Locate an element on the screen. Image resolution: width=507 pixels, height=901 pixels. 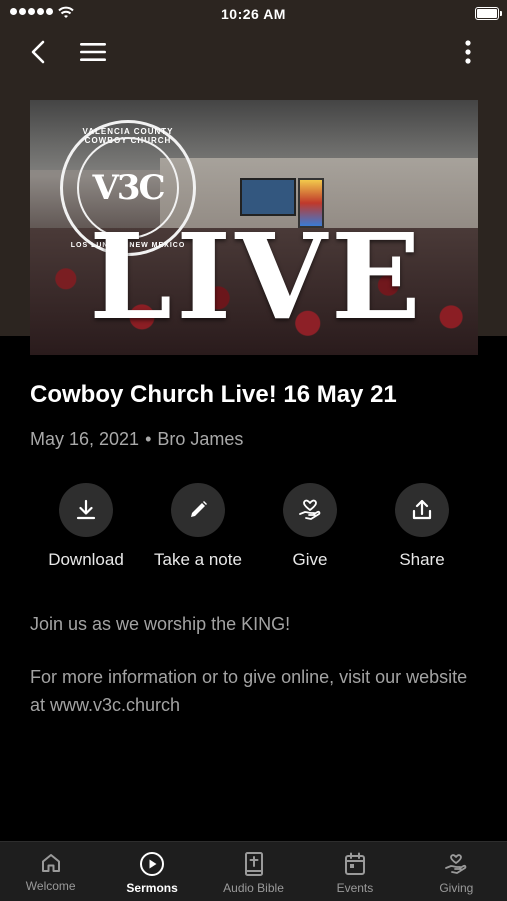
tab-welcome: Welcome is located at coordinates (50, 871).